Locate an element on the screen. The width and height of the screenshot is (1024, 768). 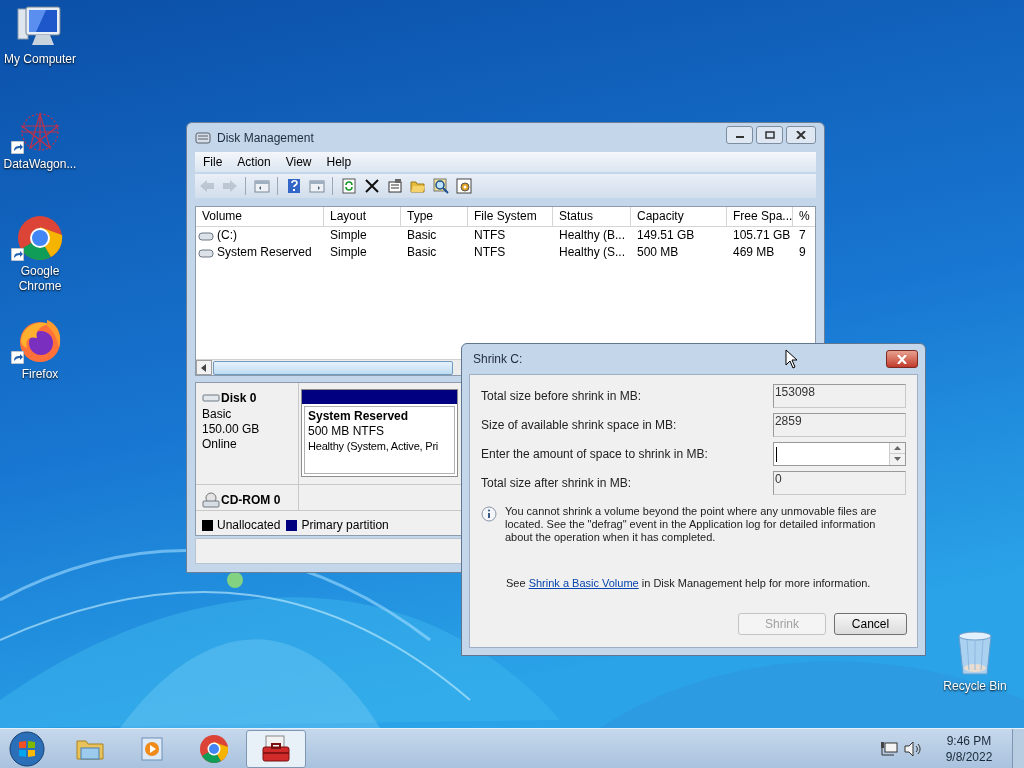
windows-orb-icon is located at coordinates (27, 748).